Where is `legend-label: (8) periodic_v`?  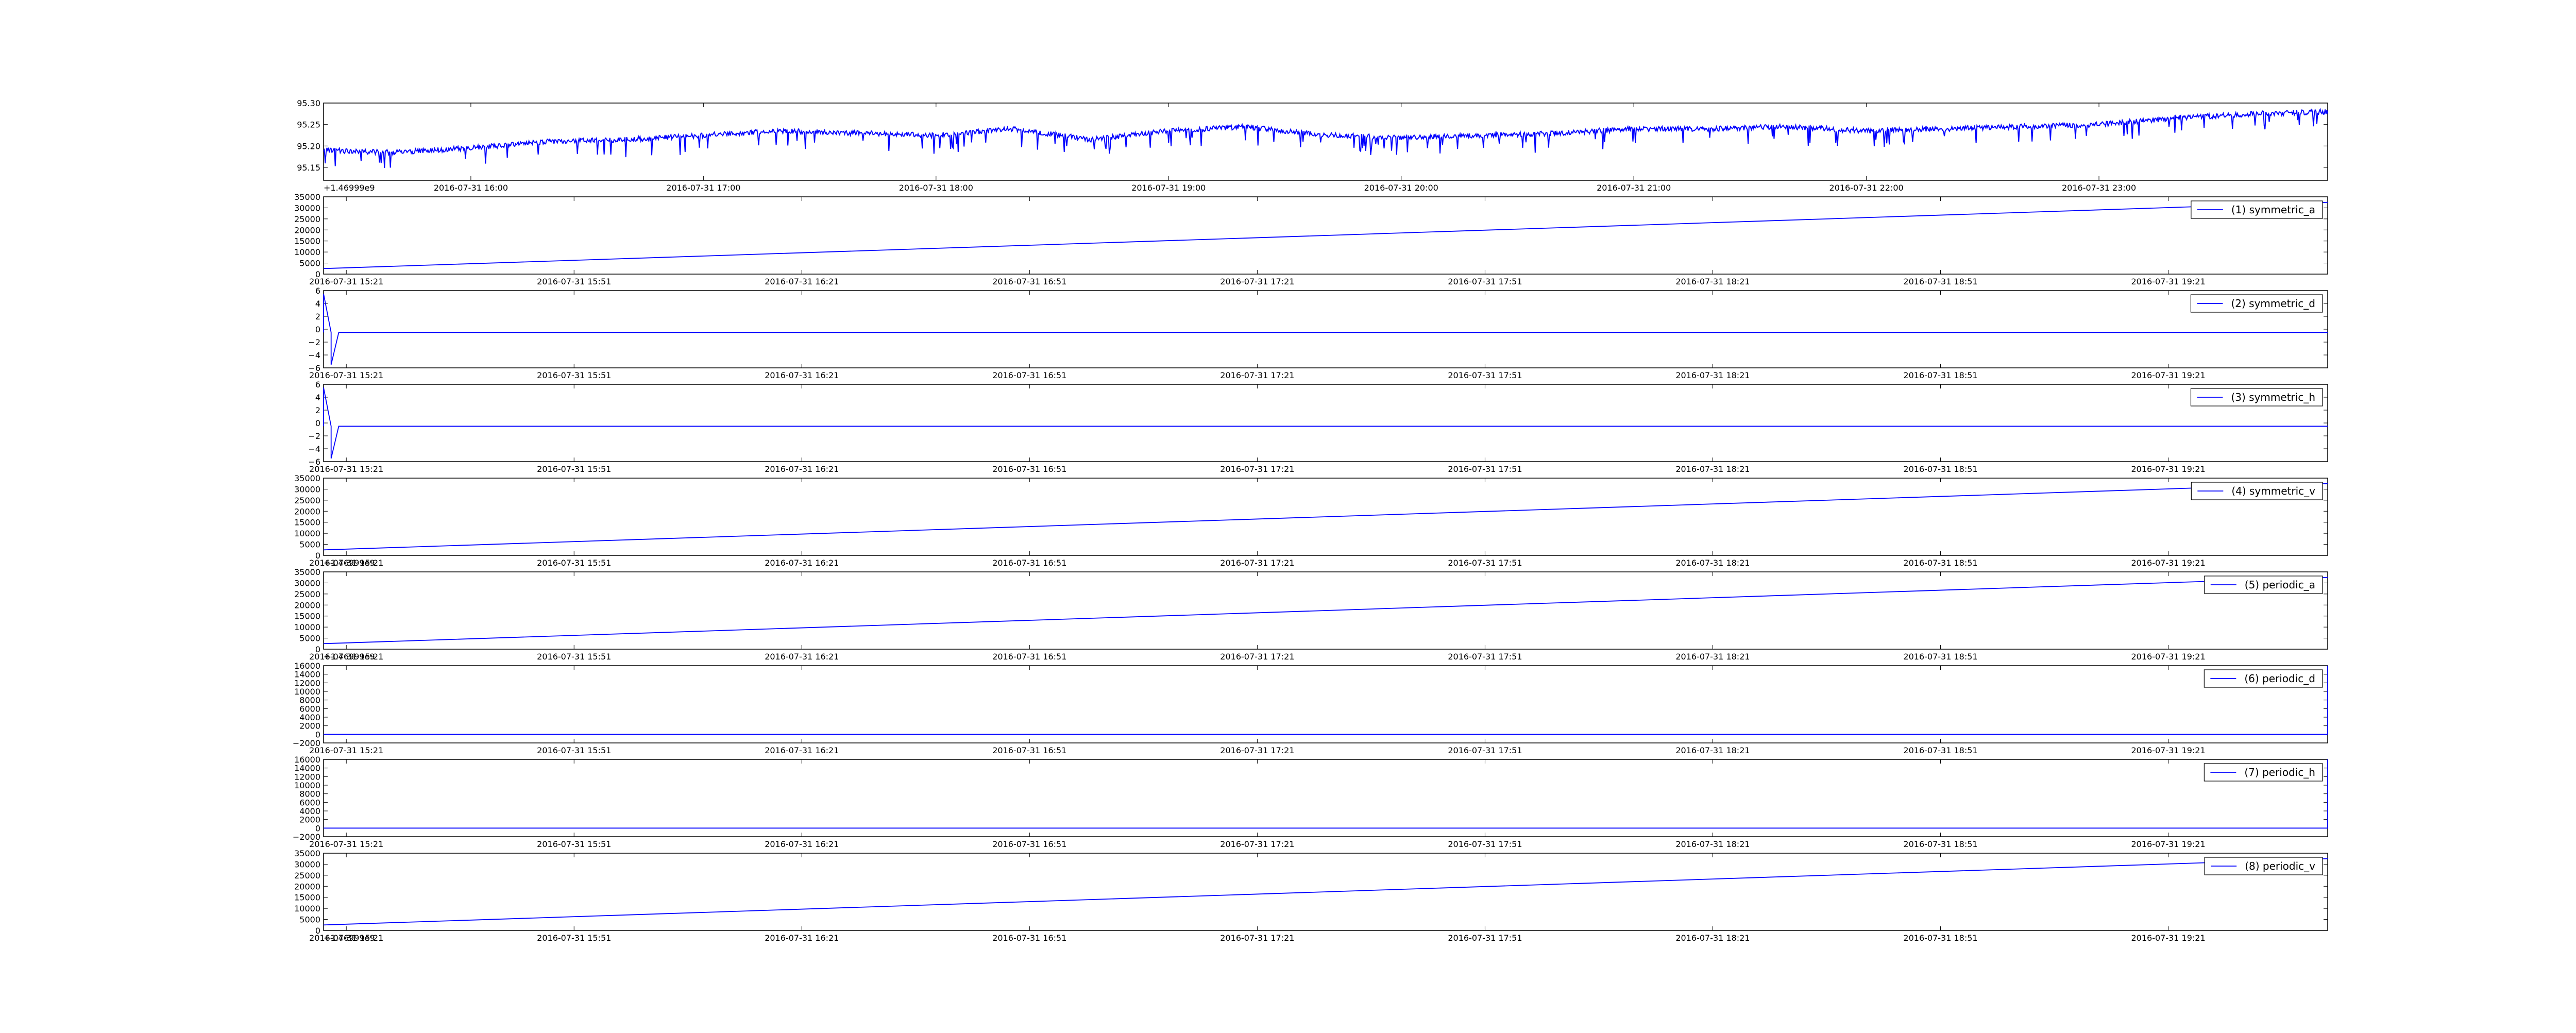 legend-label: (8) periodic_v is located at coordinates (2280, 866).